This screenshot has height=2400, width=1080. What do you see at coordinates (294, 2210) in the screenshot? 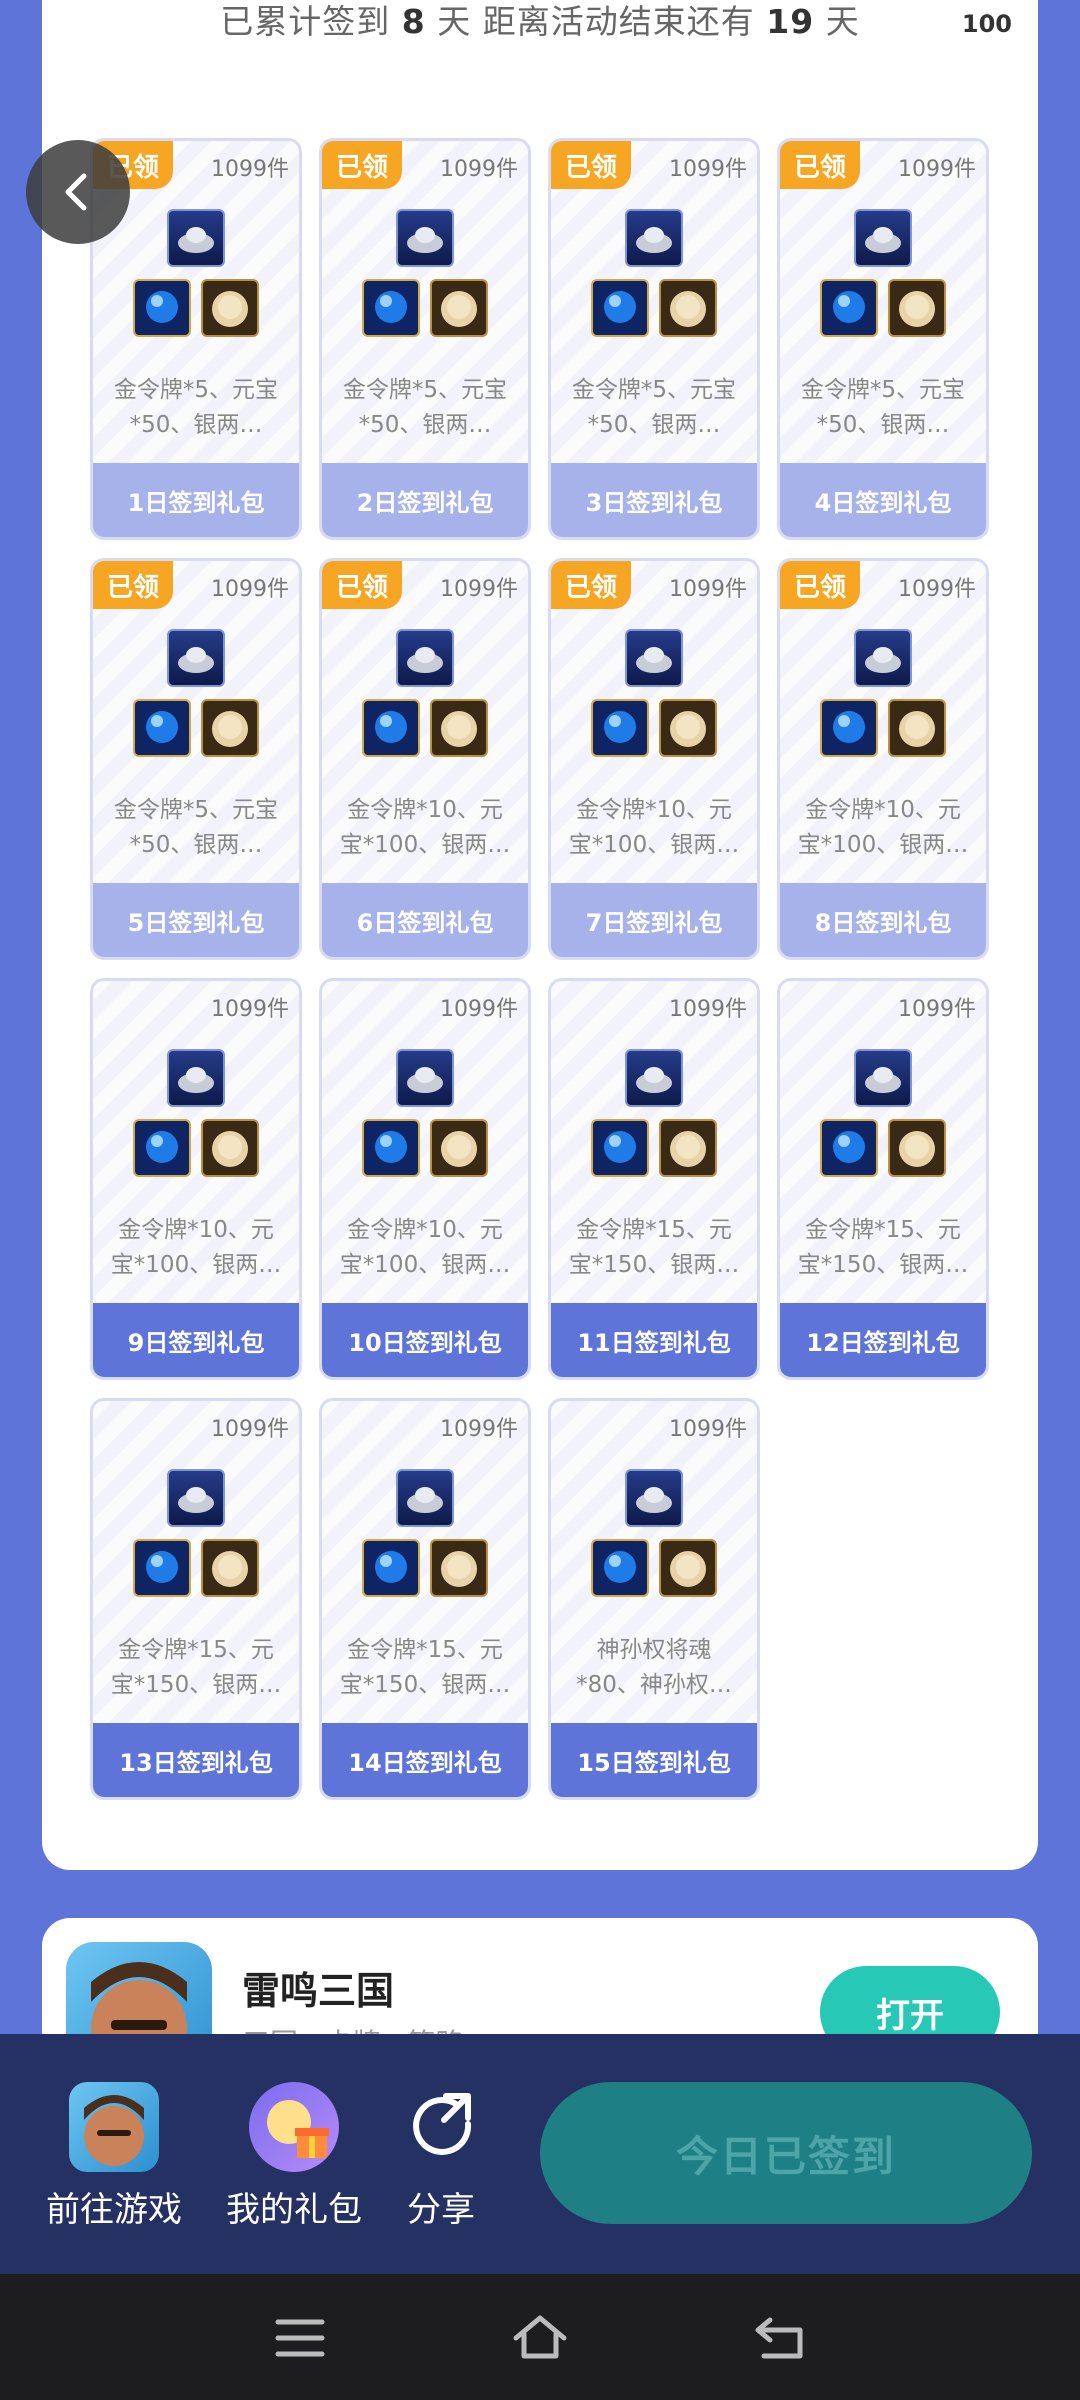
I see `my-gifts-label: 我的礼包` at bounding box center [294, 2210].